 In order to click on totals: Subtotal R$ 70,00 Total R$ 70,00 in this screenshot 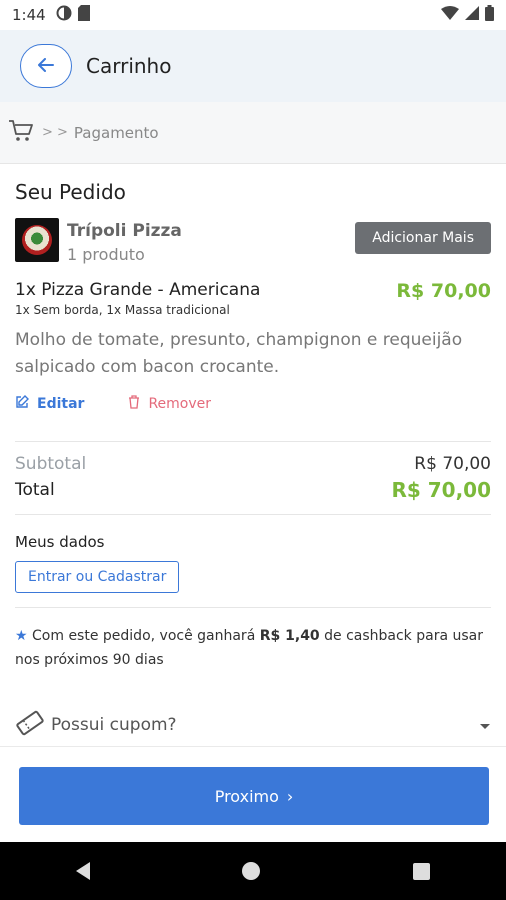, I will do `click(253, 478)`.